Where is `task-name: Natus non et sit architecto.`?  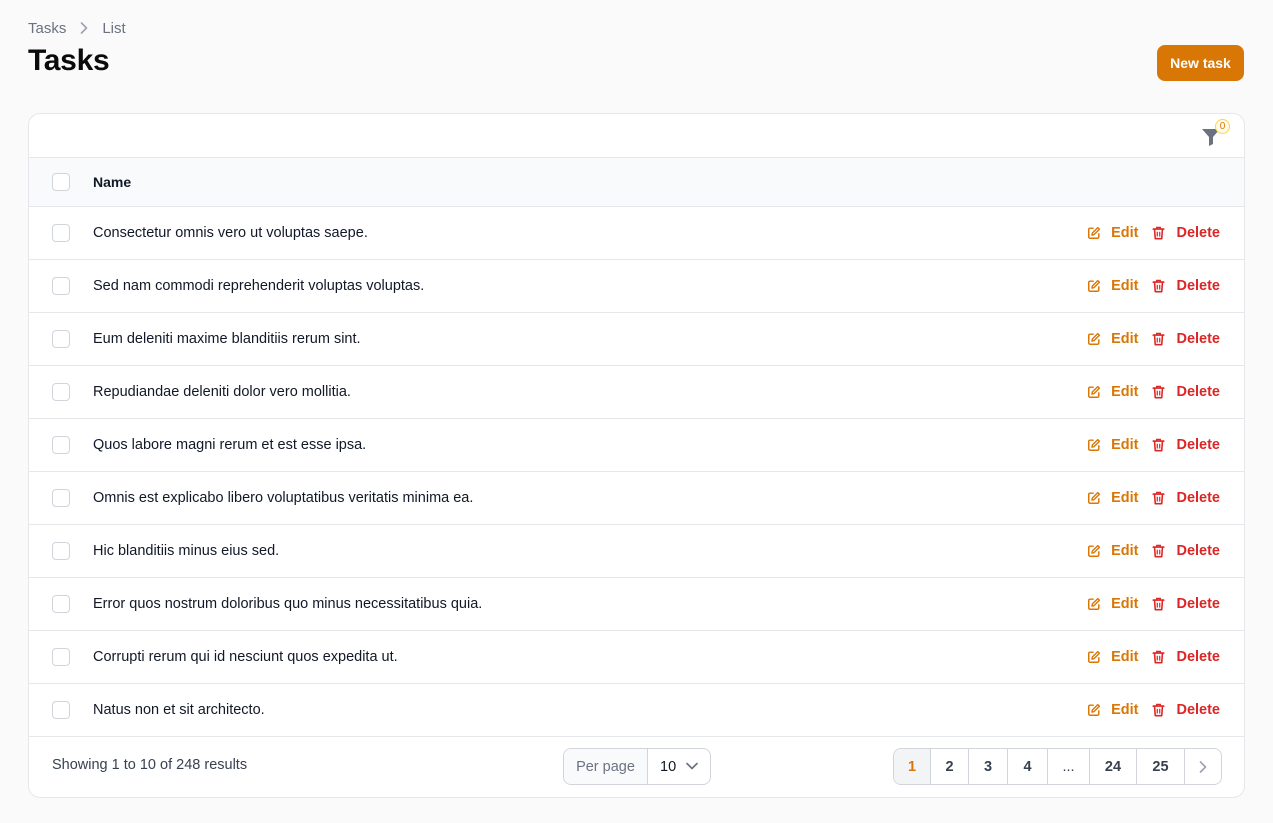 task-name: Natus non et sit architecto. is located at coordinates (179, 710).